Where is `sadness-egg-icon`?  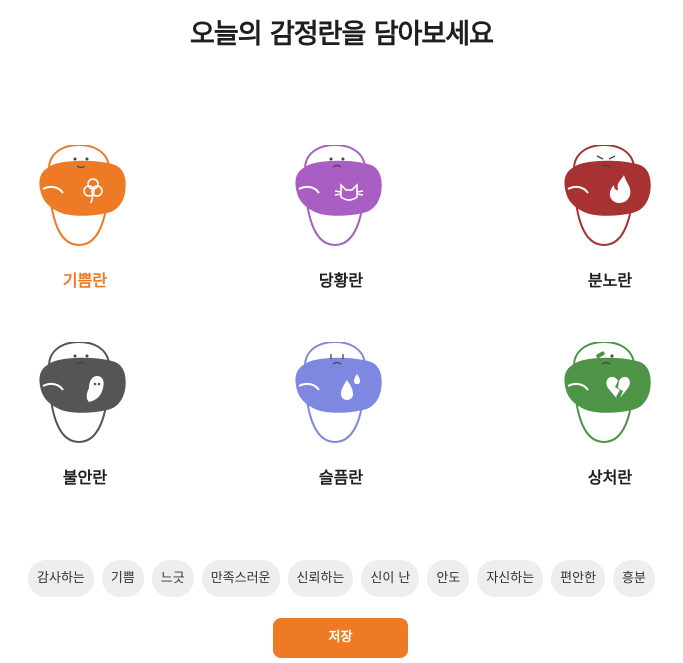 sadness-egg-icon is located at coordinates (338, 393).